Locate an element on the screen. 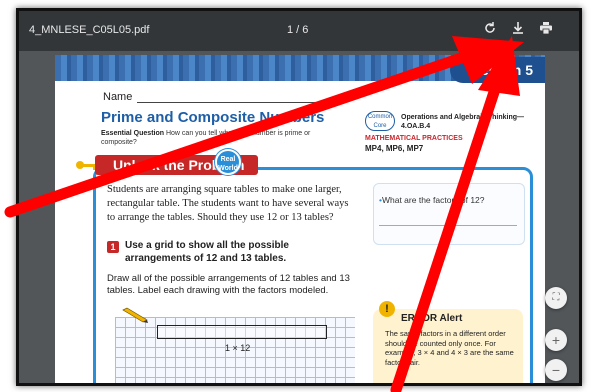  zoom-in-button: + is located at coordinates (556, 340).